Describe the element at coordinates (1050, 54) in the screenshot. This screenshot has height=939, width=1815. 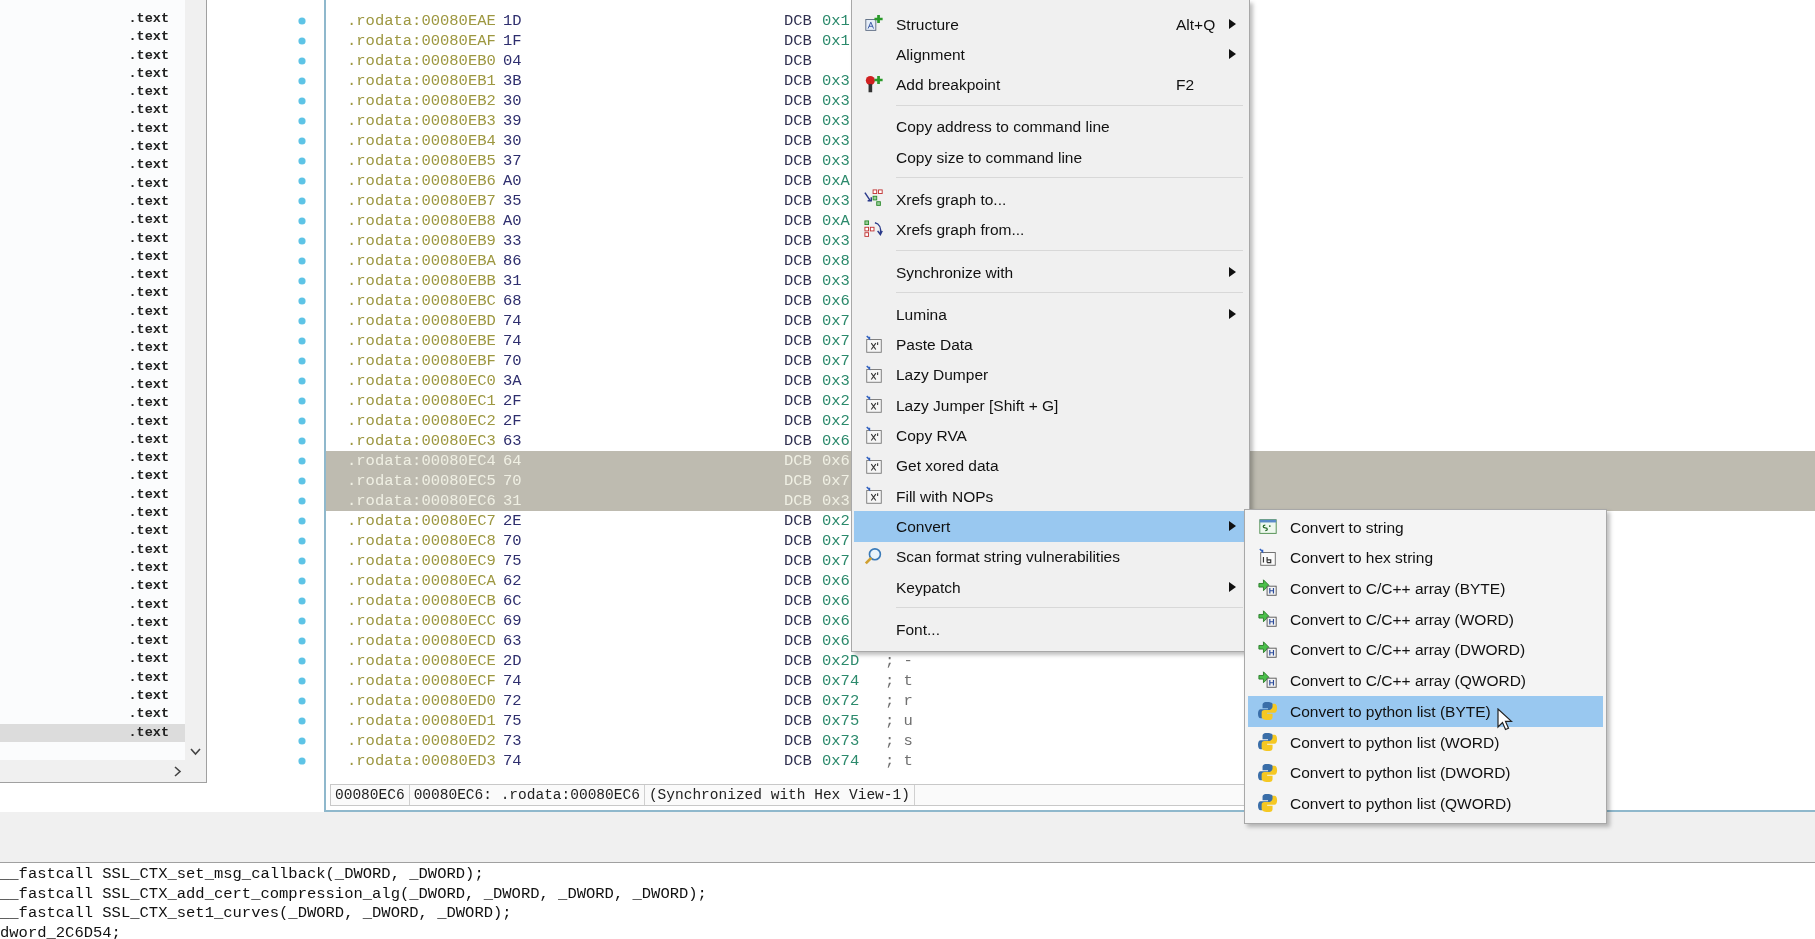
I see `menu-item: Alignment` at that location.